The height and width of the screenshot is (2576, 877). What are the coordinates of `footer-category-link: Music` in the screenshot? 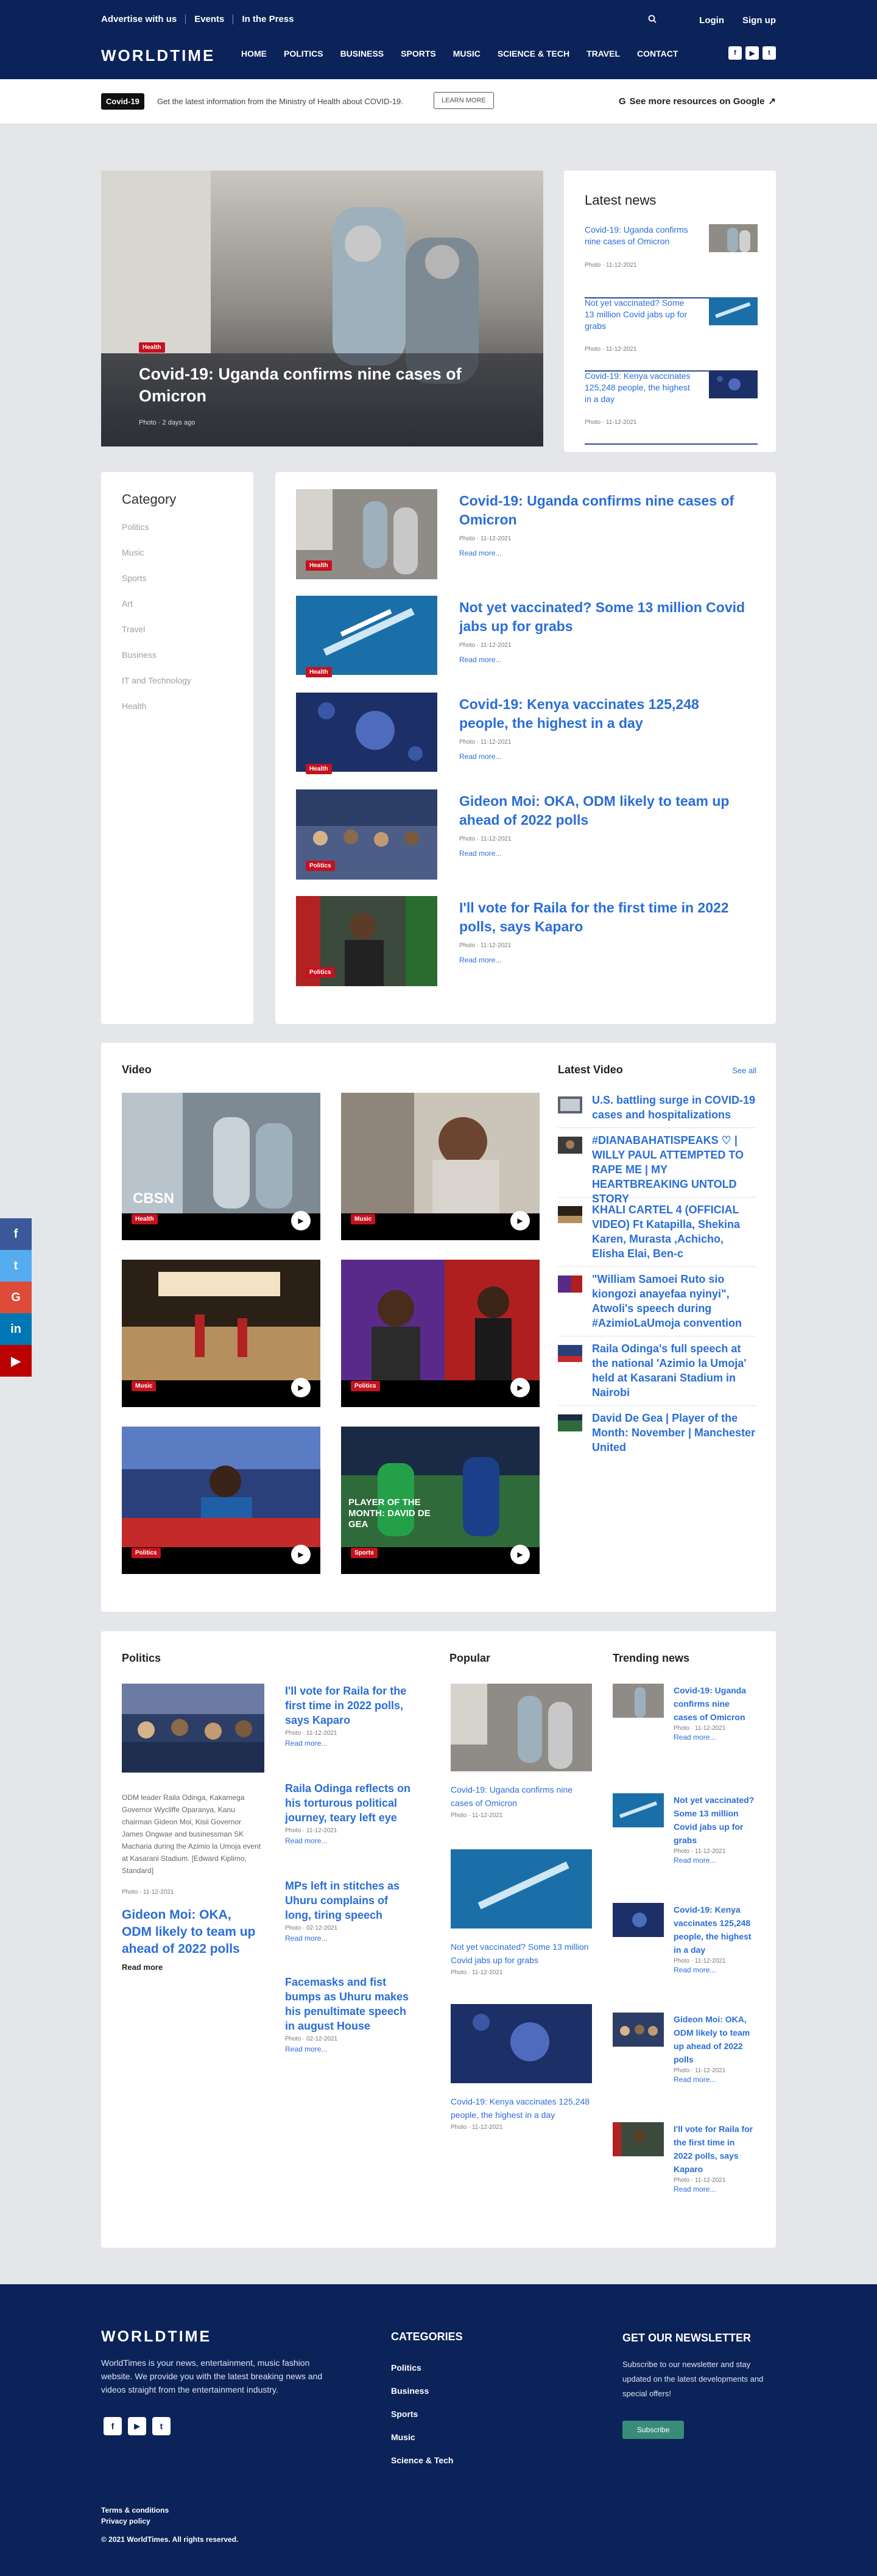 It's located at (422, 2437).